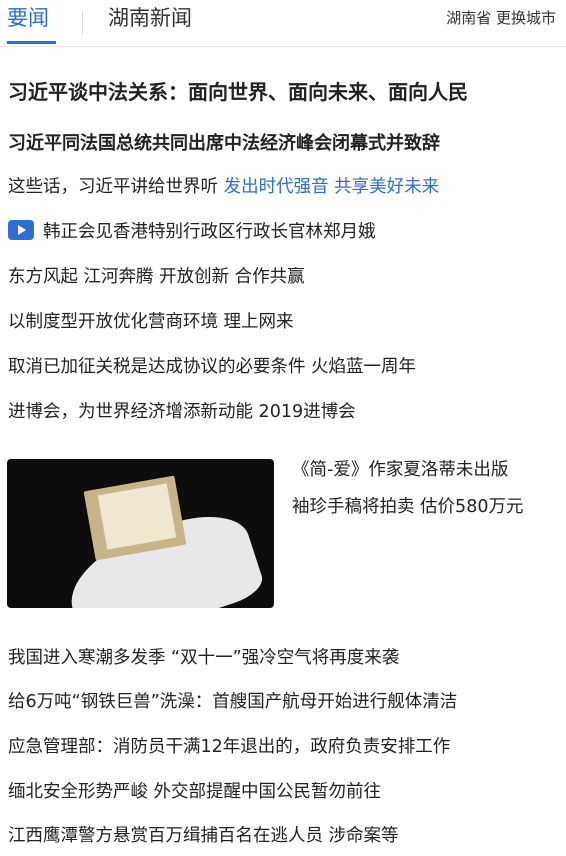  What do you see at coordinates (229, 747) in the screenshot?
I see `news-link: 应急管理部：消防员干满12年退出的，政府负责安排工作` at bounding box center [229, 747].